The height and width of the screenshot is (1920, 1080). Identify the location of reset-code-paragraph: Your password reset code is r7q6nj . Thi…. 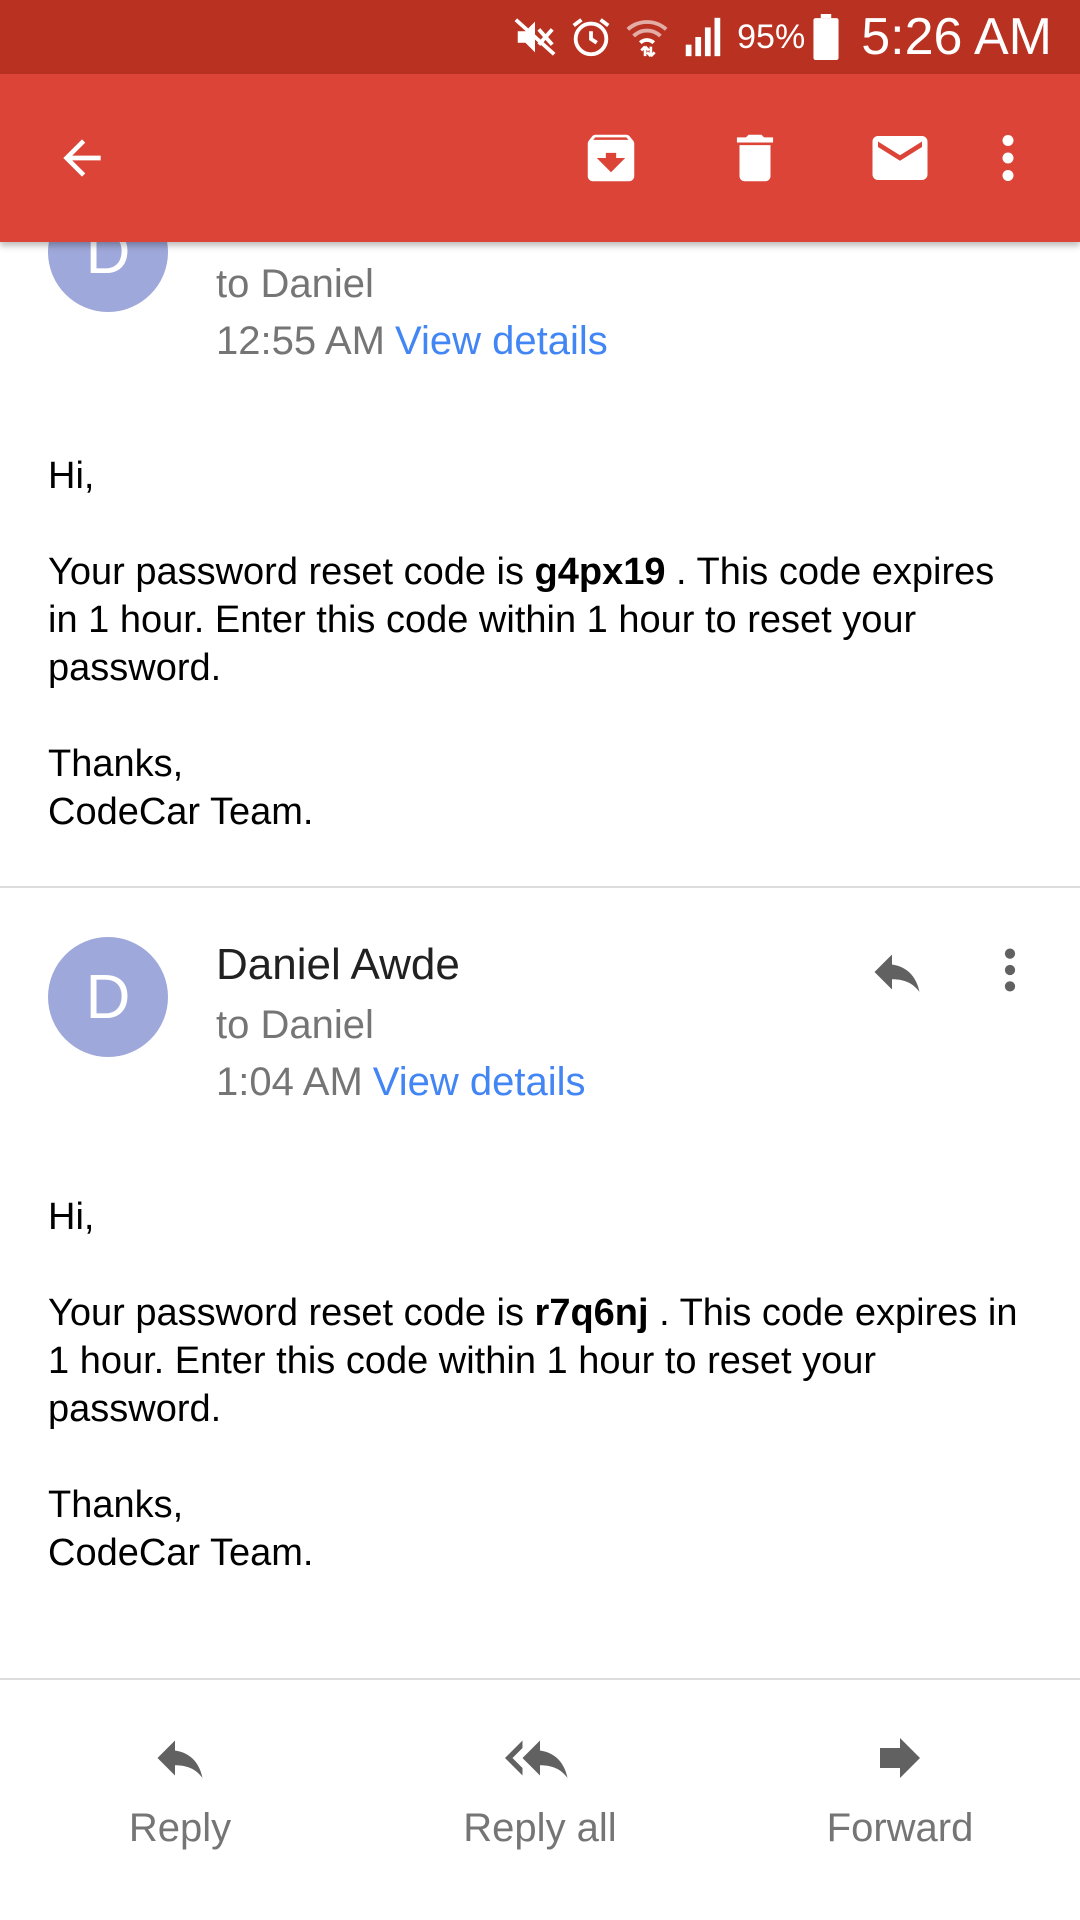
(533, 1361).